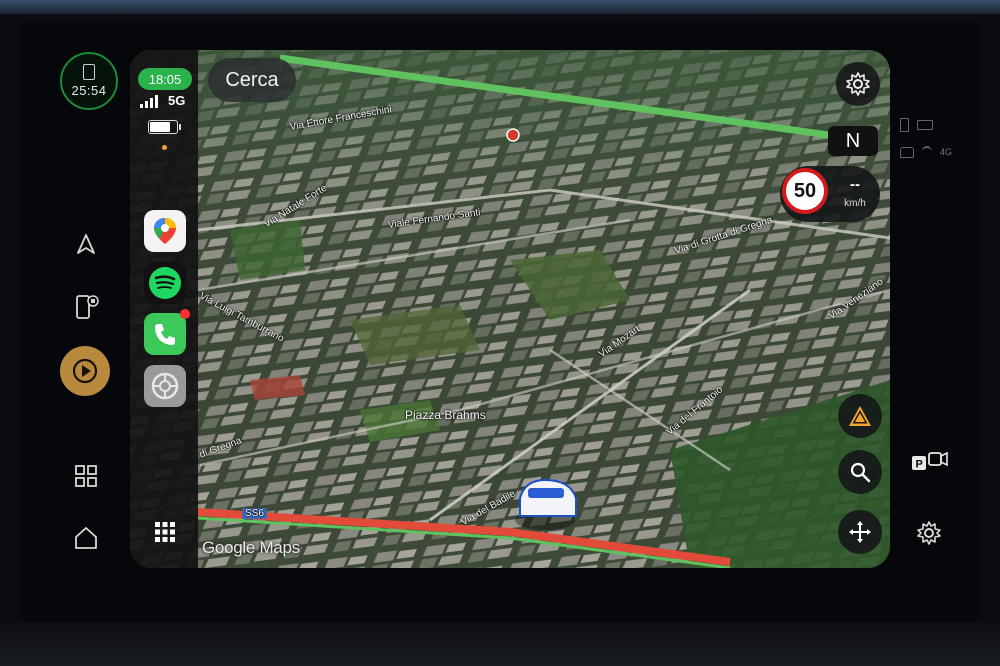  What do you see at coordinates (89, 81) in the screenshot?
I see `car-clock-button: 25:54` at bounding box center [89, 81].